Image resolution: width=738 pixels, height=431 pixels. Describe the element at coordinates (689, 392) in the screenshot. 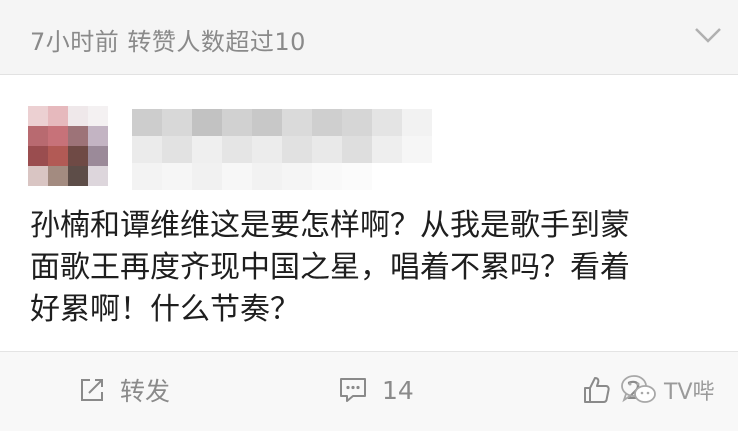

I see `watermark-text: TV哔` at that location.